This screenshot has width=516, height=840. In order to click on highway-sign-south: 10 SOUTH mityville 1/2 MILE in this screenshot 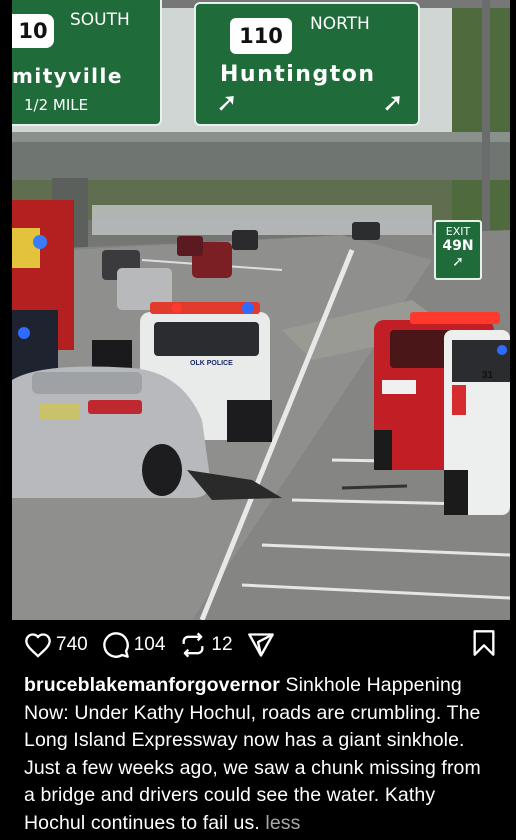, I will do `click(87, 63)`.